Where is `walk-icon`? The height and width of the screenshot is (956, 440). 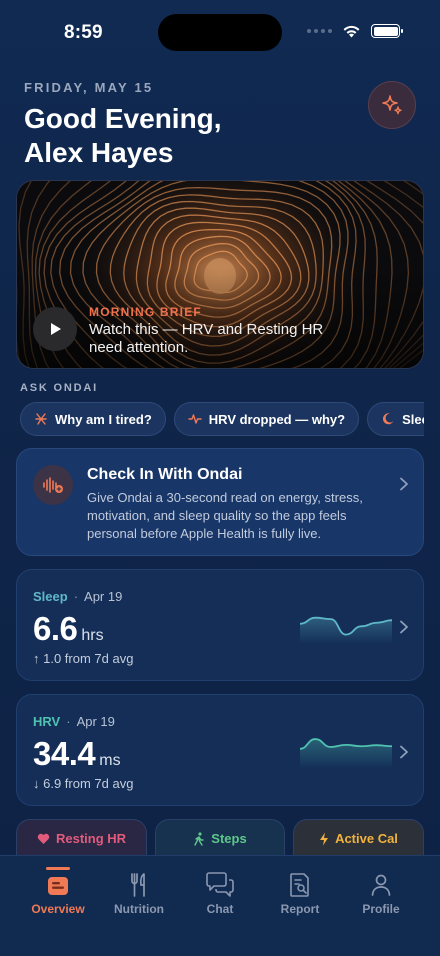
walk-icon is located at coordinates (199, 838).